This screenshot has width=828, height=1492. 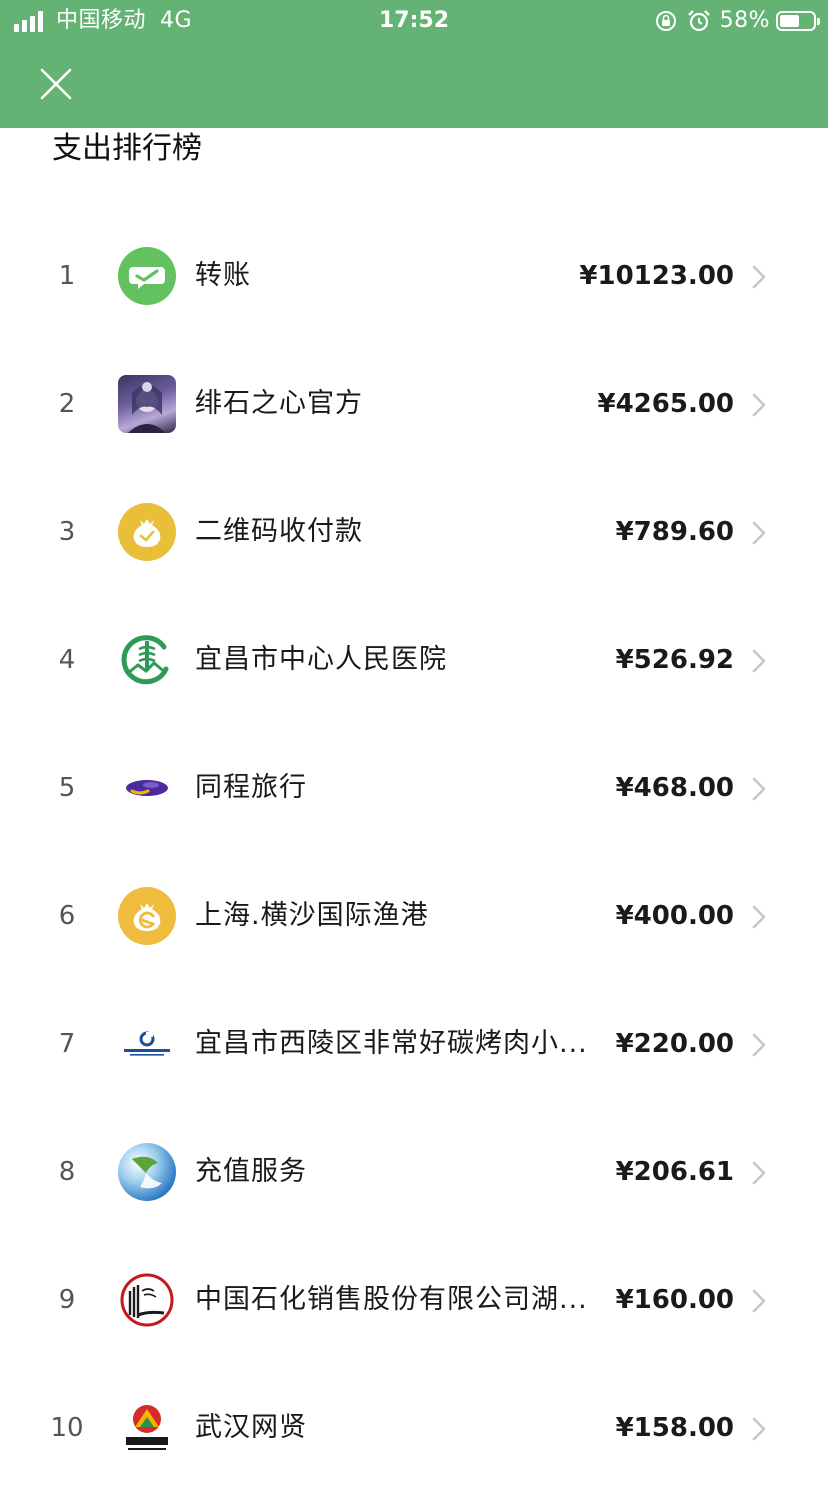 What do you see at coordinates (674, 916) in the screenshot?
I see `amount: ¥400.00` at bounding box center [674, 916].